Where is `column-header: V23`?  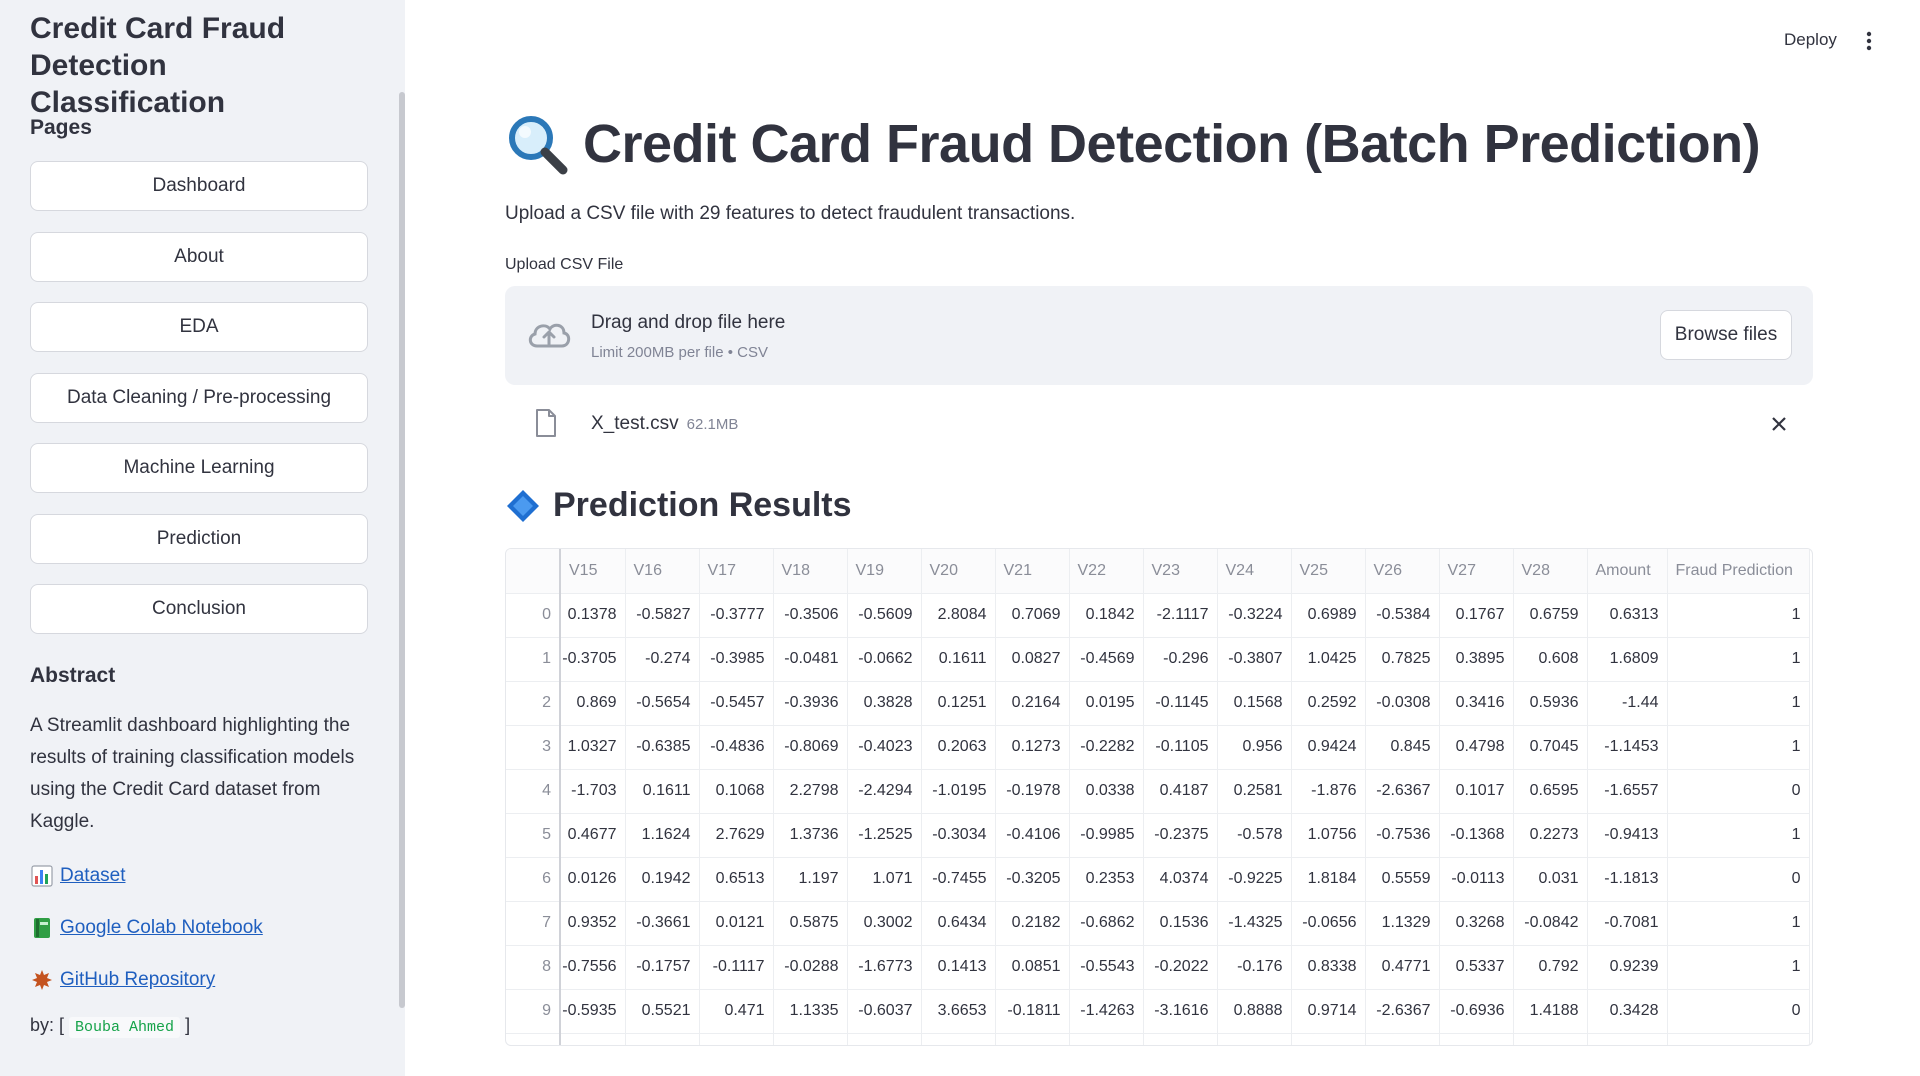 column-header: V23 is located at coordinates (1180, 571).